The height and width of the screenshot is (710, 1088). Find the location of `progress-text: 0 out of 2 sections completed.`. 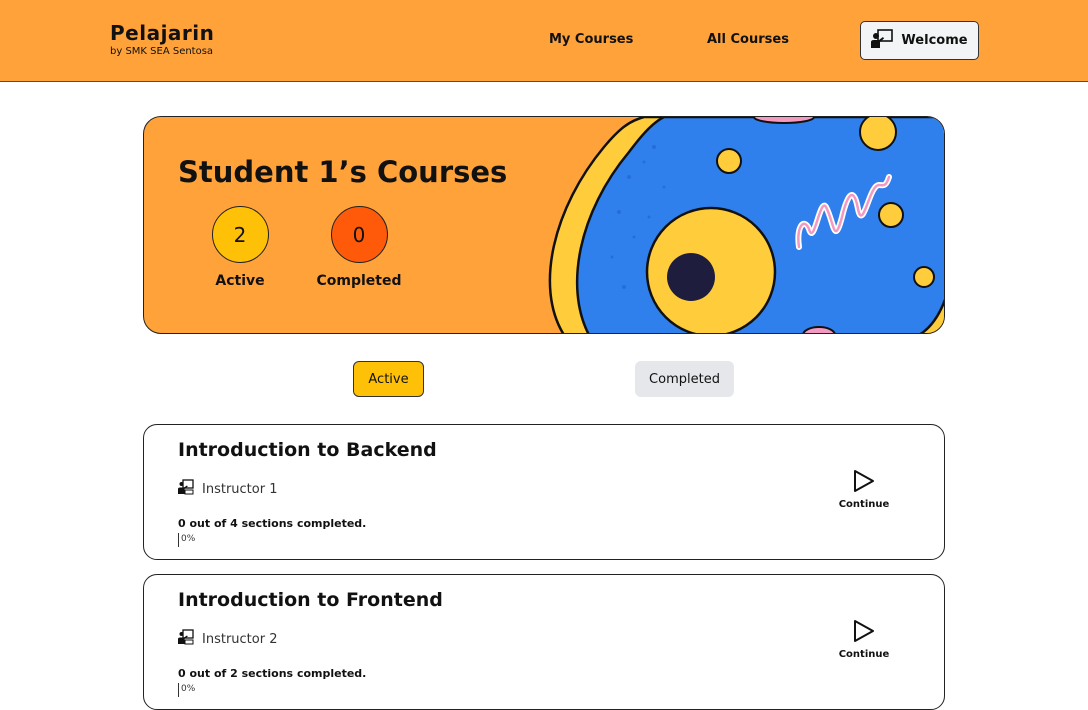

progress-text: 0 out of 2 sections completed. is located at coordinates (272, 673).